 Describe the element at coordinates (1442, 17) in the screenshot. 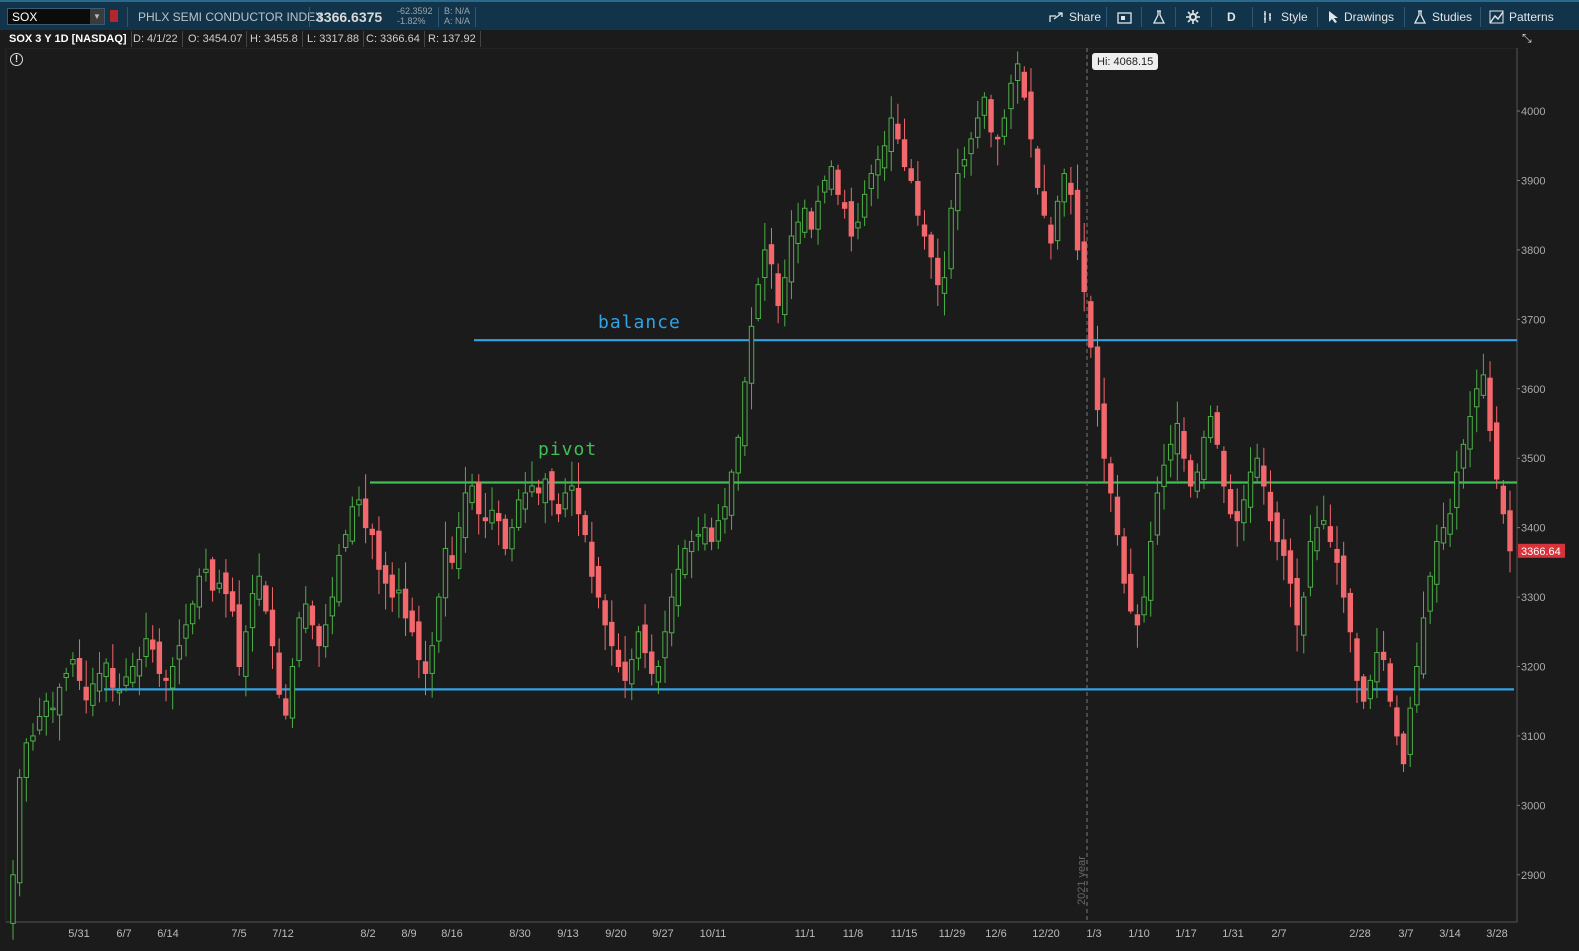

I see `studies-button: Studies` at that location.